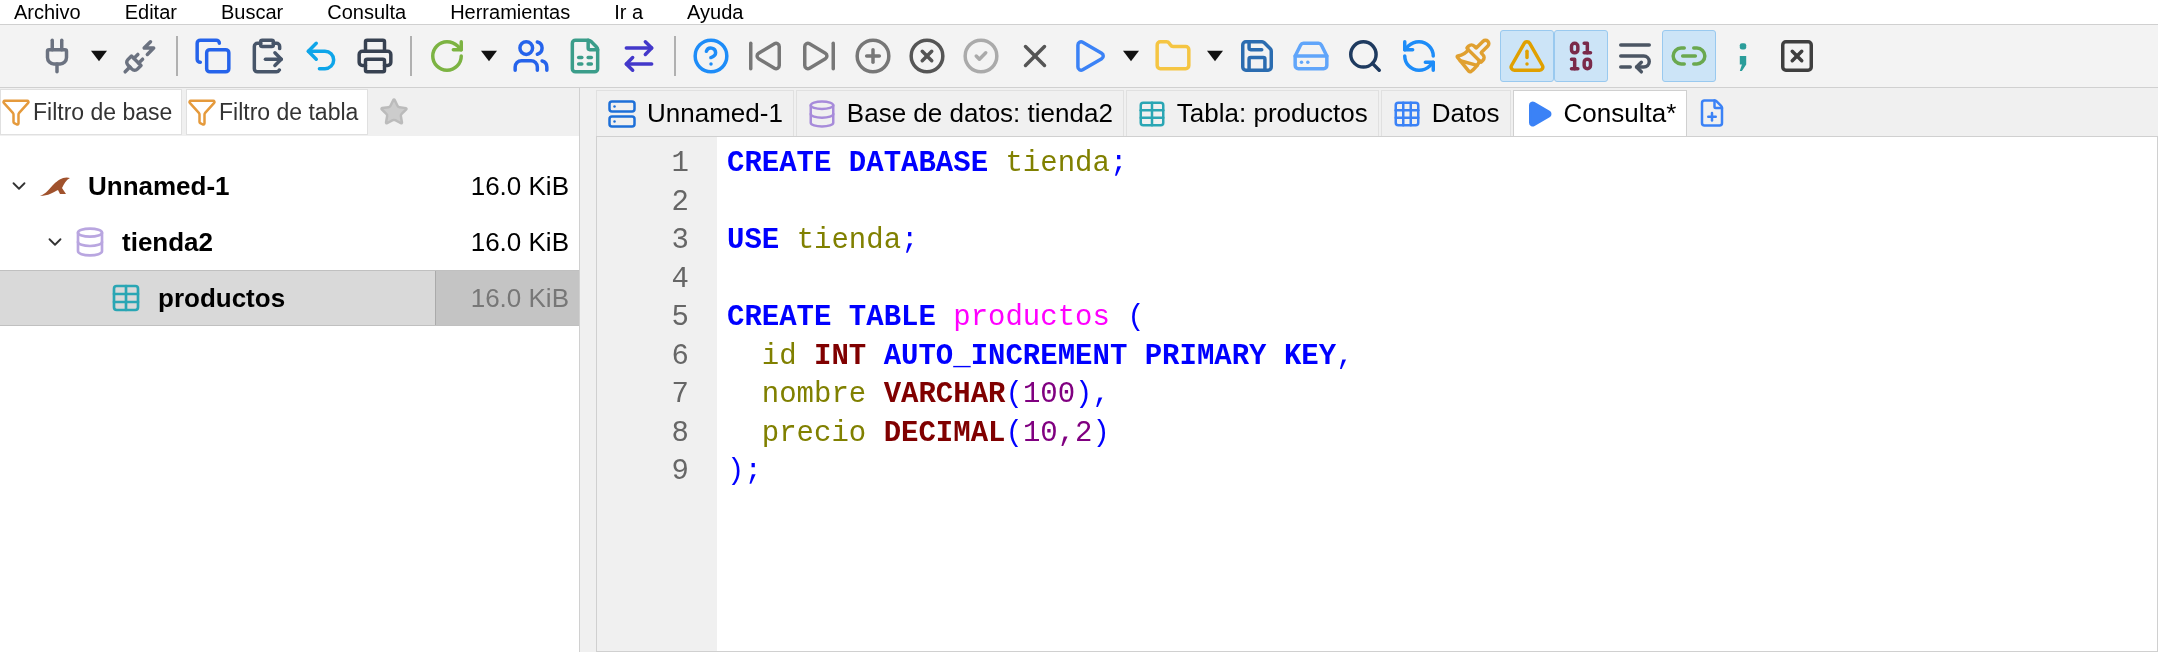 The image size is (2158, 652). I want to click on line-number: 8, so click(680, 433).